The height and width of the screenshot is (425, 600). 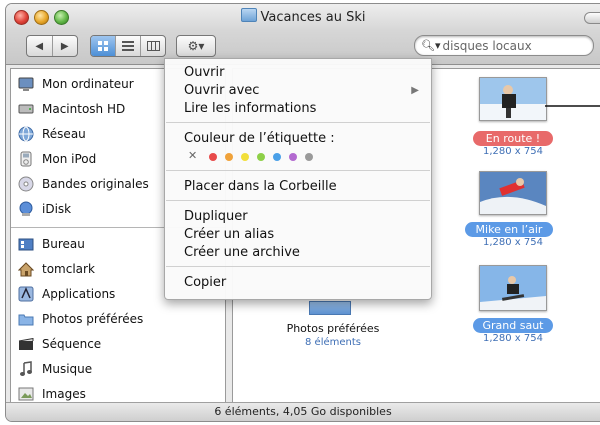 I want to click on music-icon, so click(x=26, y=369).